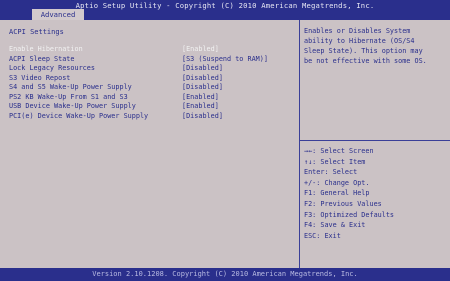 Image resolution: width=450 pixels, height=281 pixels. What do you see at coordinates (154, 78) in the screenshot?
I see `setting-s3-video-repost: S3 Video Repost [Disabled]` at bounding box center [154, 78].